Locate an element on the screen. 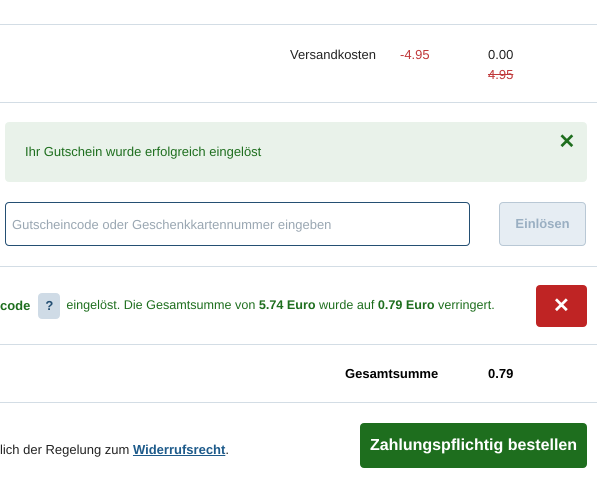  close-button: ✕ is located at coordinates (567, 142).